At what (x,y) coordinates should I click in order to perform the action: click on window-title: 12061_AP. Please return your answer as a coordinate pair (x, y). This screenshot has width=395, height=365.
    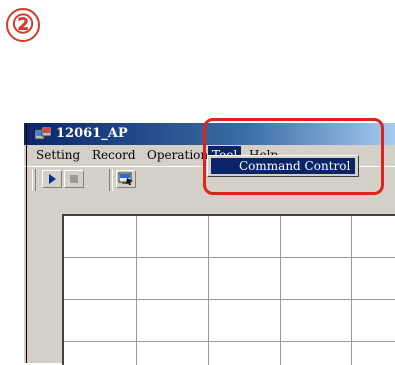
    Looking at the image, I should click on (92, 133).